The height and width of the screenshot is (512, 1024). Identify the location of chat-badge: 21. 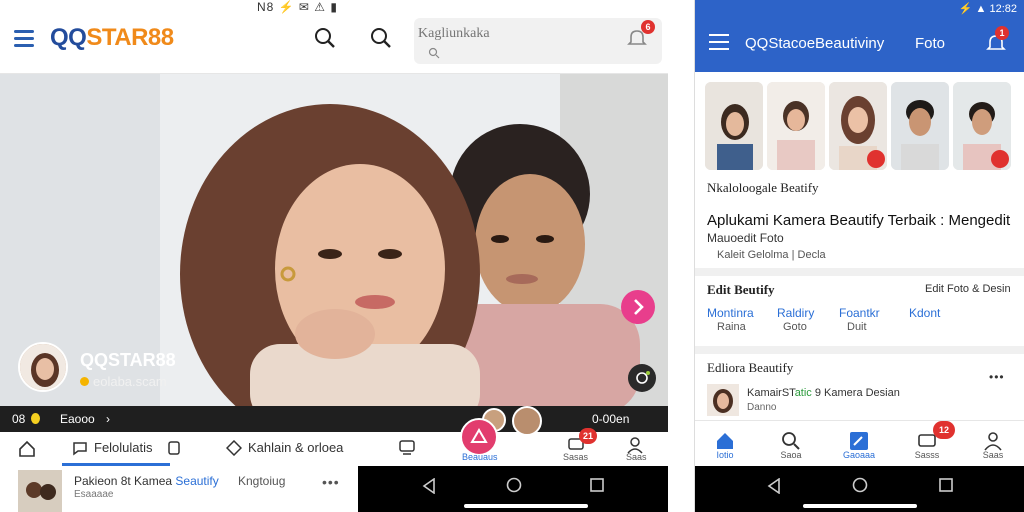
(588, 436).